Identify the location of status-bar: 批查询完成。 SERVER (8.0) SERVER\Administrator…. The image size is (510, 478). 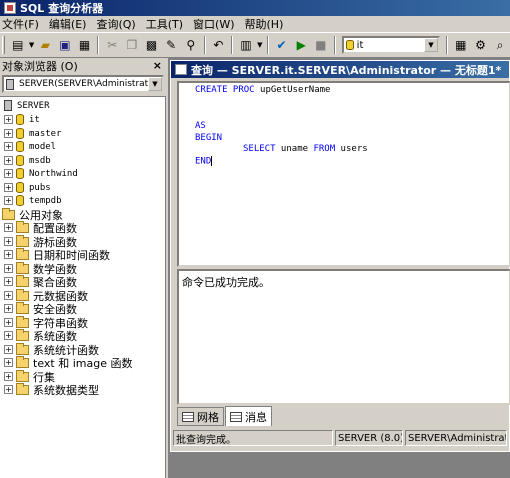
(341, 438).